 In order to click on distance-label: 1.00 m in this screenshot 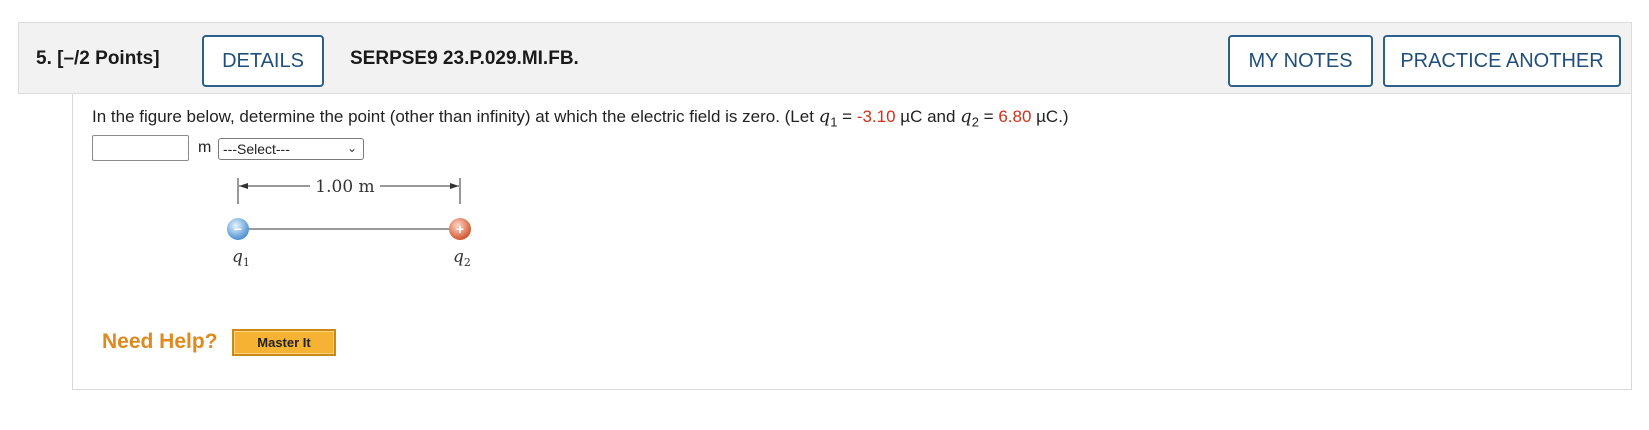, I will do `click(344, 187)`.